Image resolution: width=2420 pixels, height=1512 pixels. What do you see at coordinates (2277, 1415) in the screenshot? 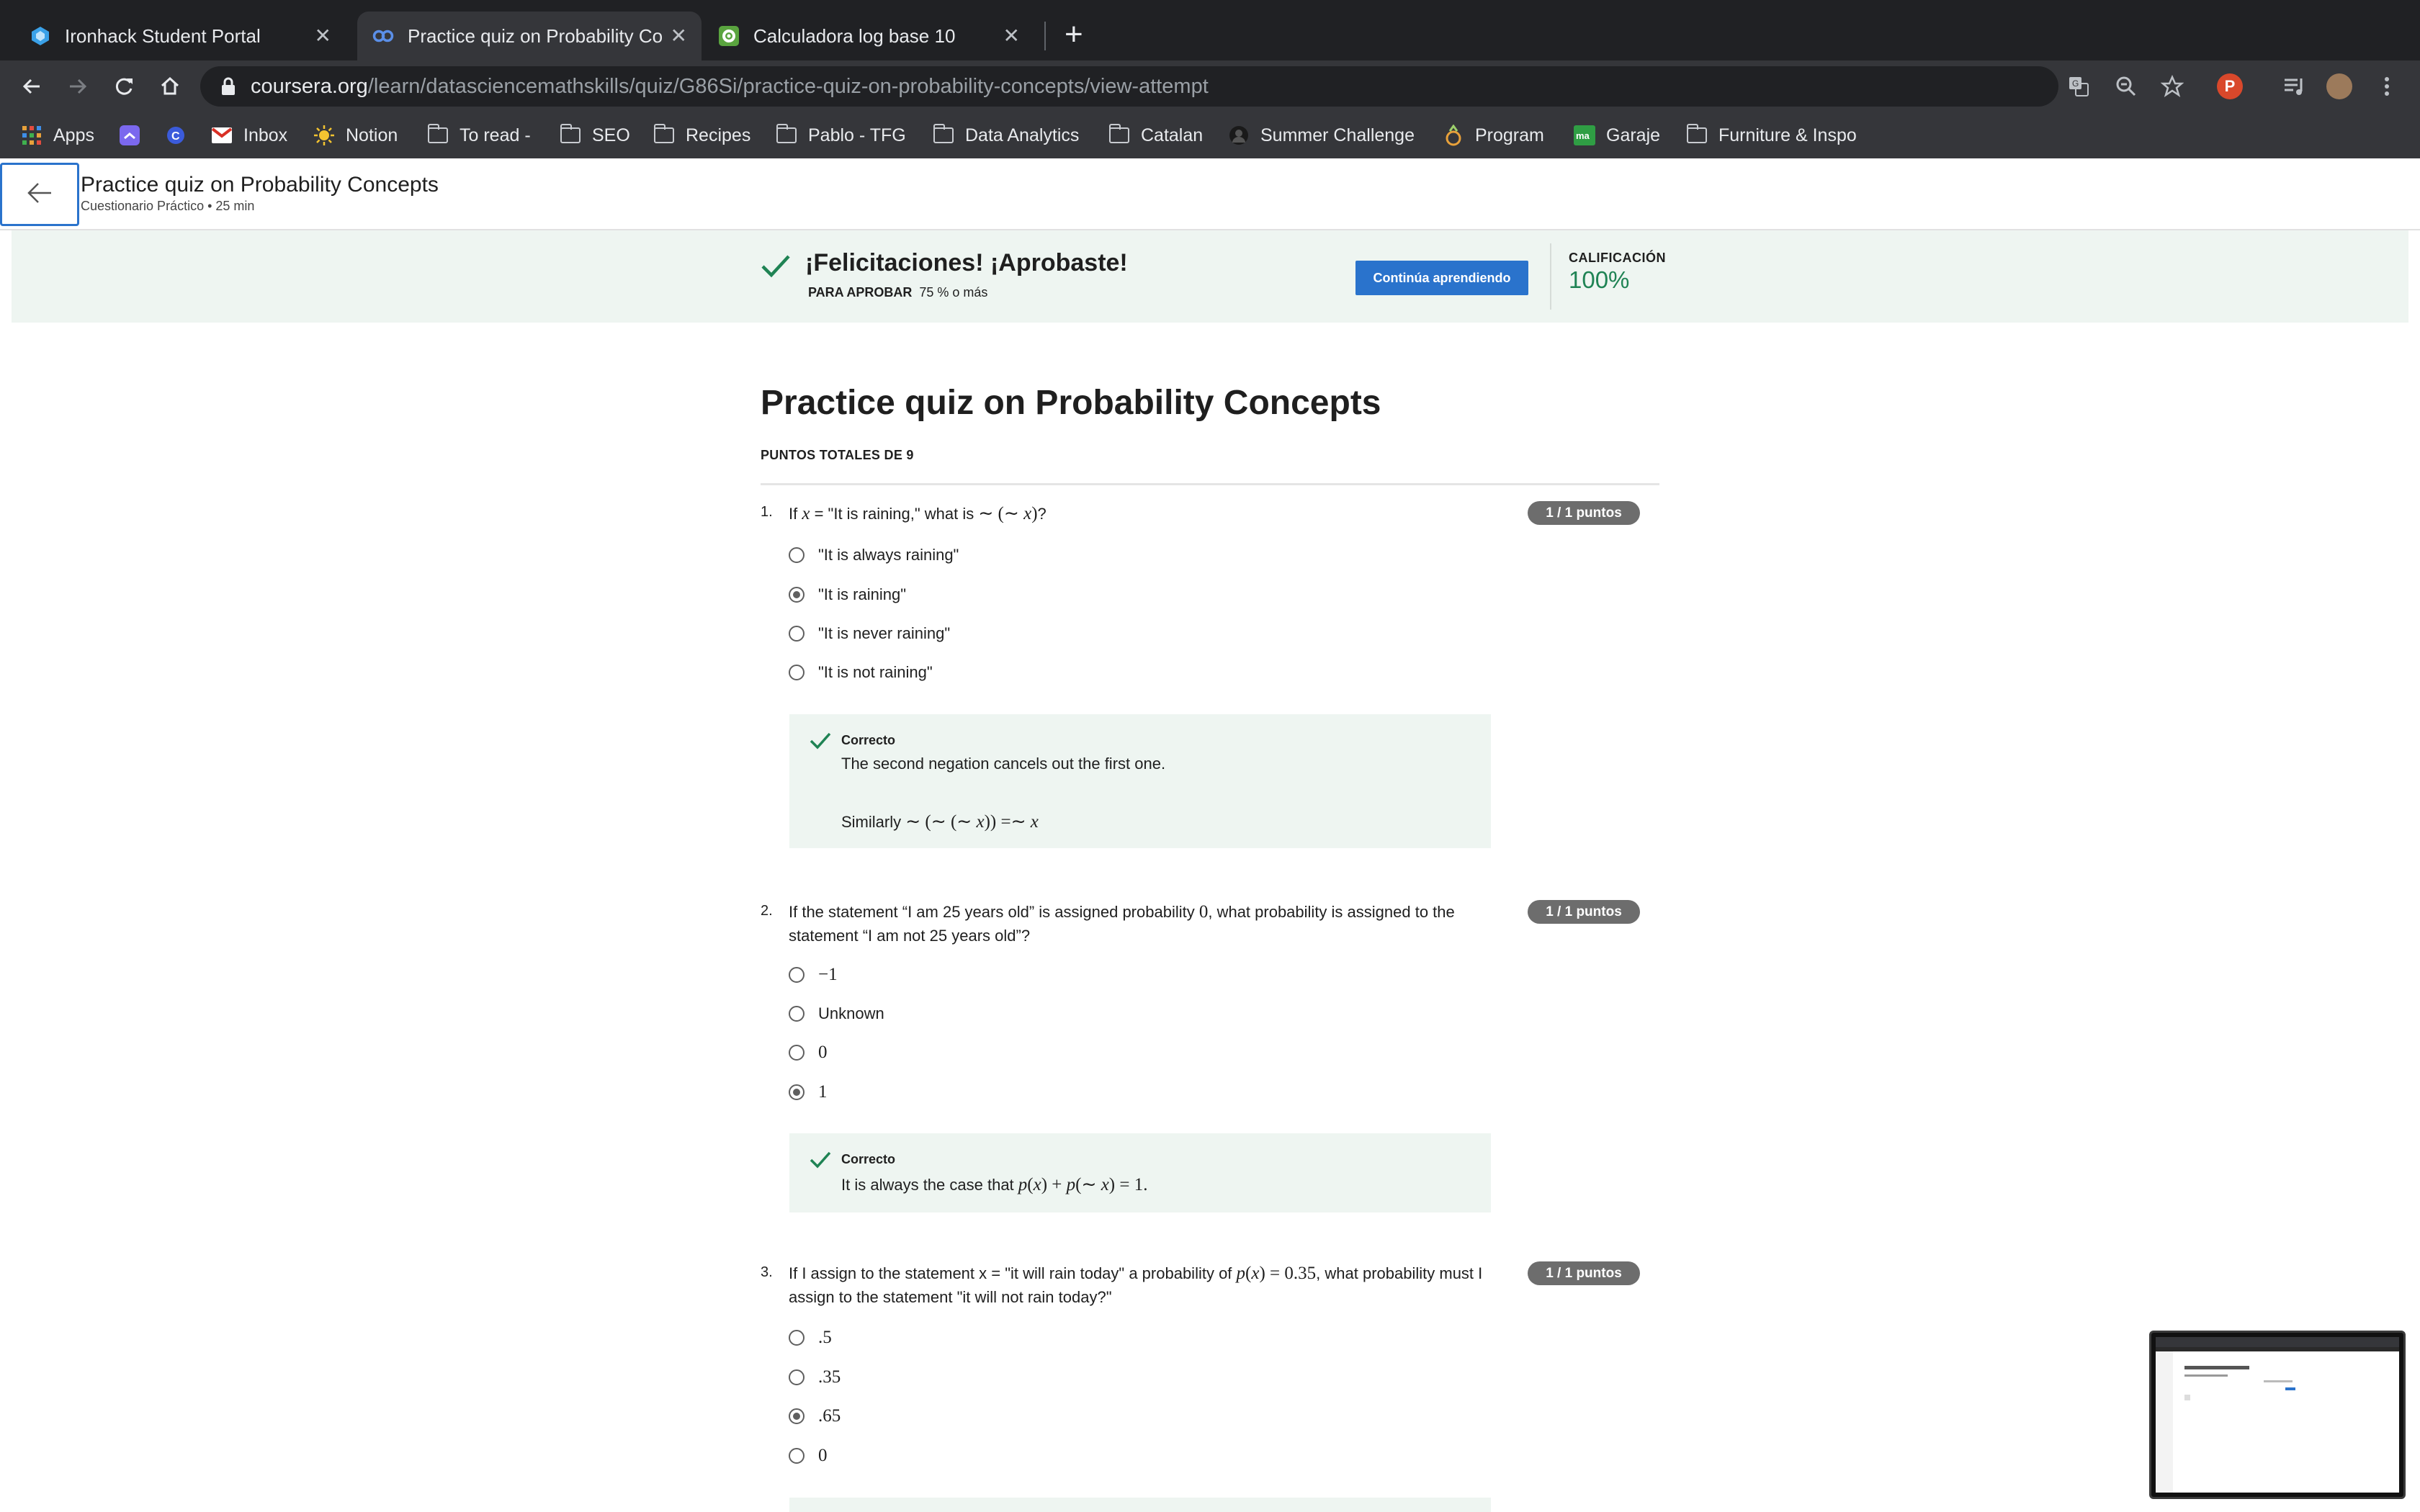
I see `screenshot-preview-thumbnail` at bounding box center [2277, 1415].